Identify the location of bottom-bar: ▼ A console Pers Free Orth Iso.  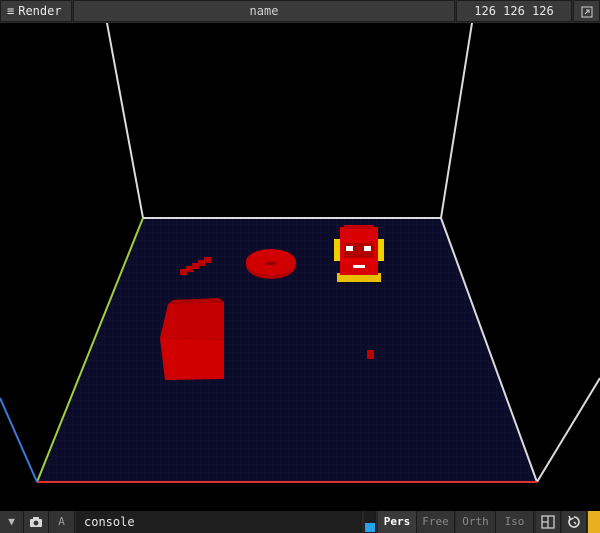
(300, 522).